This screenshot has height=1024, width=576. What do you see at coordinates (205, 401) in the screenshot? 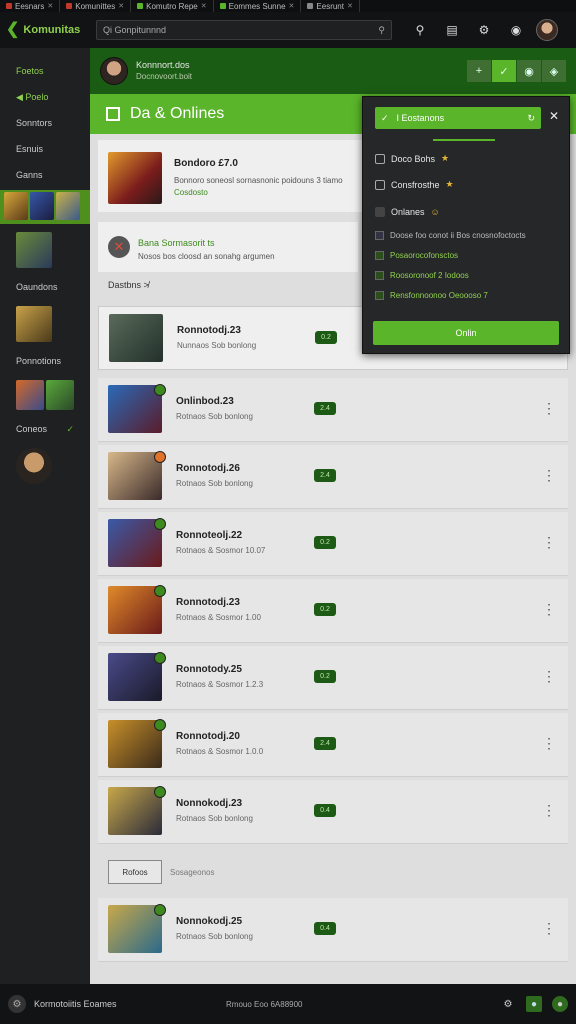
I see `item-title: Onlinbod.23` at bounding box center [205, 401].